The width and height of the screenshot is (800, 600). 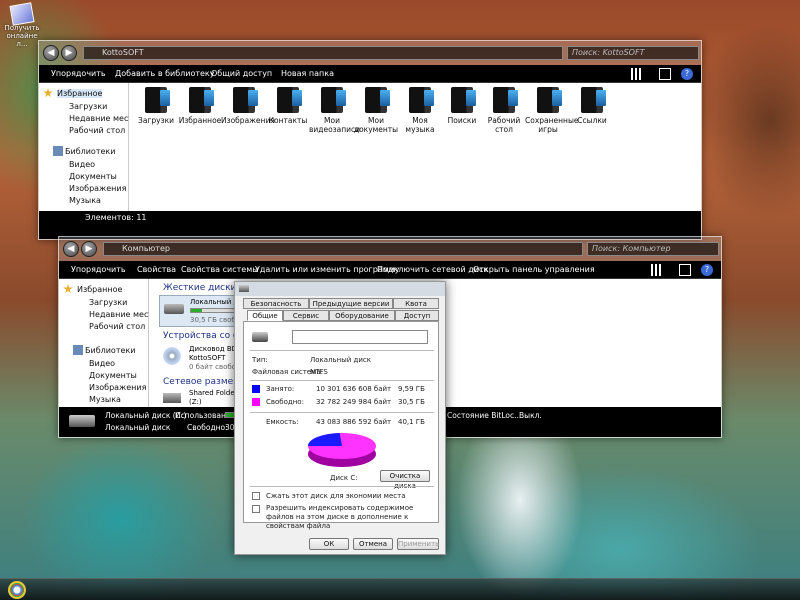 What do you see at coordinates (156, 269) in the screenshot?
I see `properties-button: Свойства` at bounding box center [156, 269].